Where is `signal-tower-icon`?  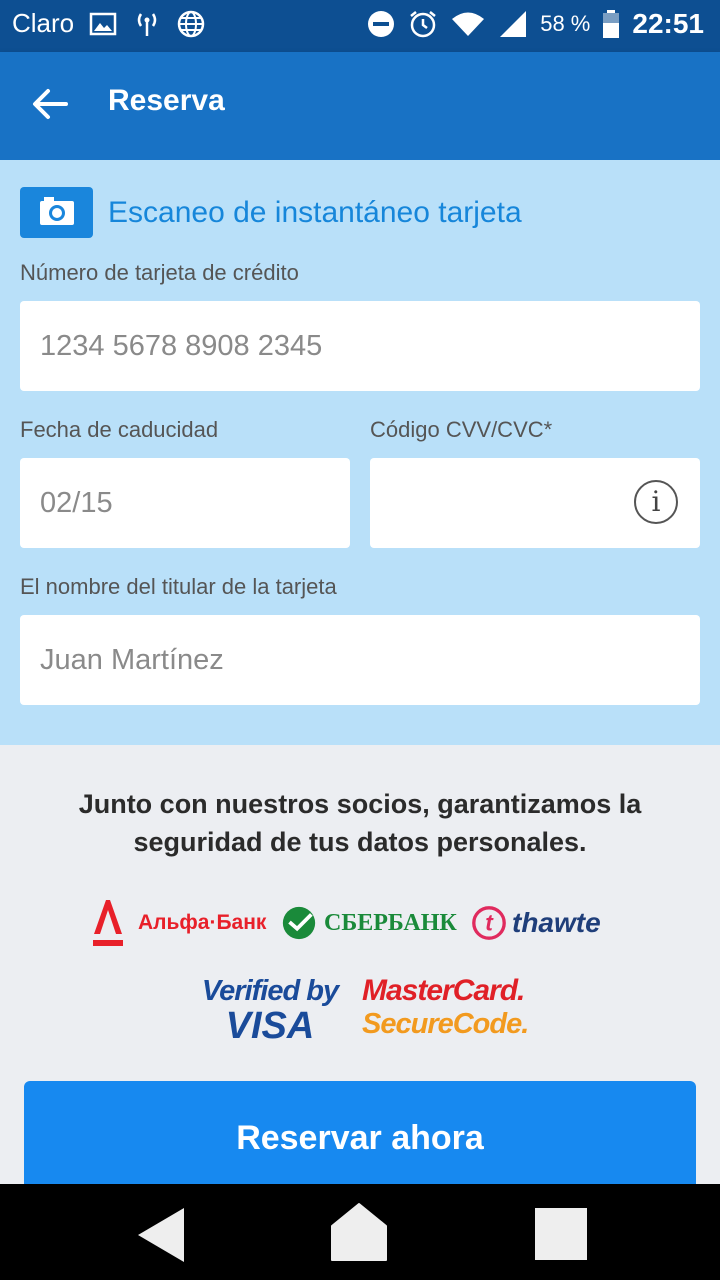
signal-tower-icon is located at coordinates (147, 24).